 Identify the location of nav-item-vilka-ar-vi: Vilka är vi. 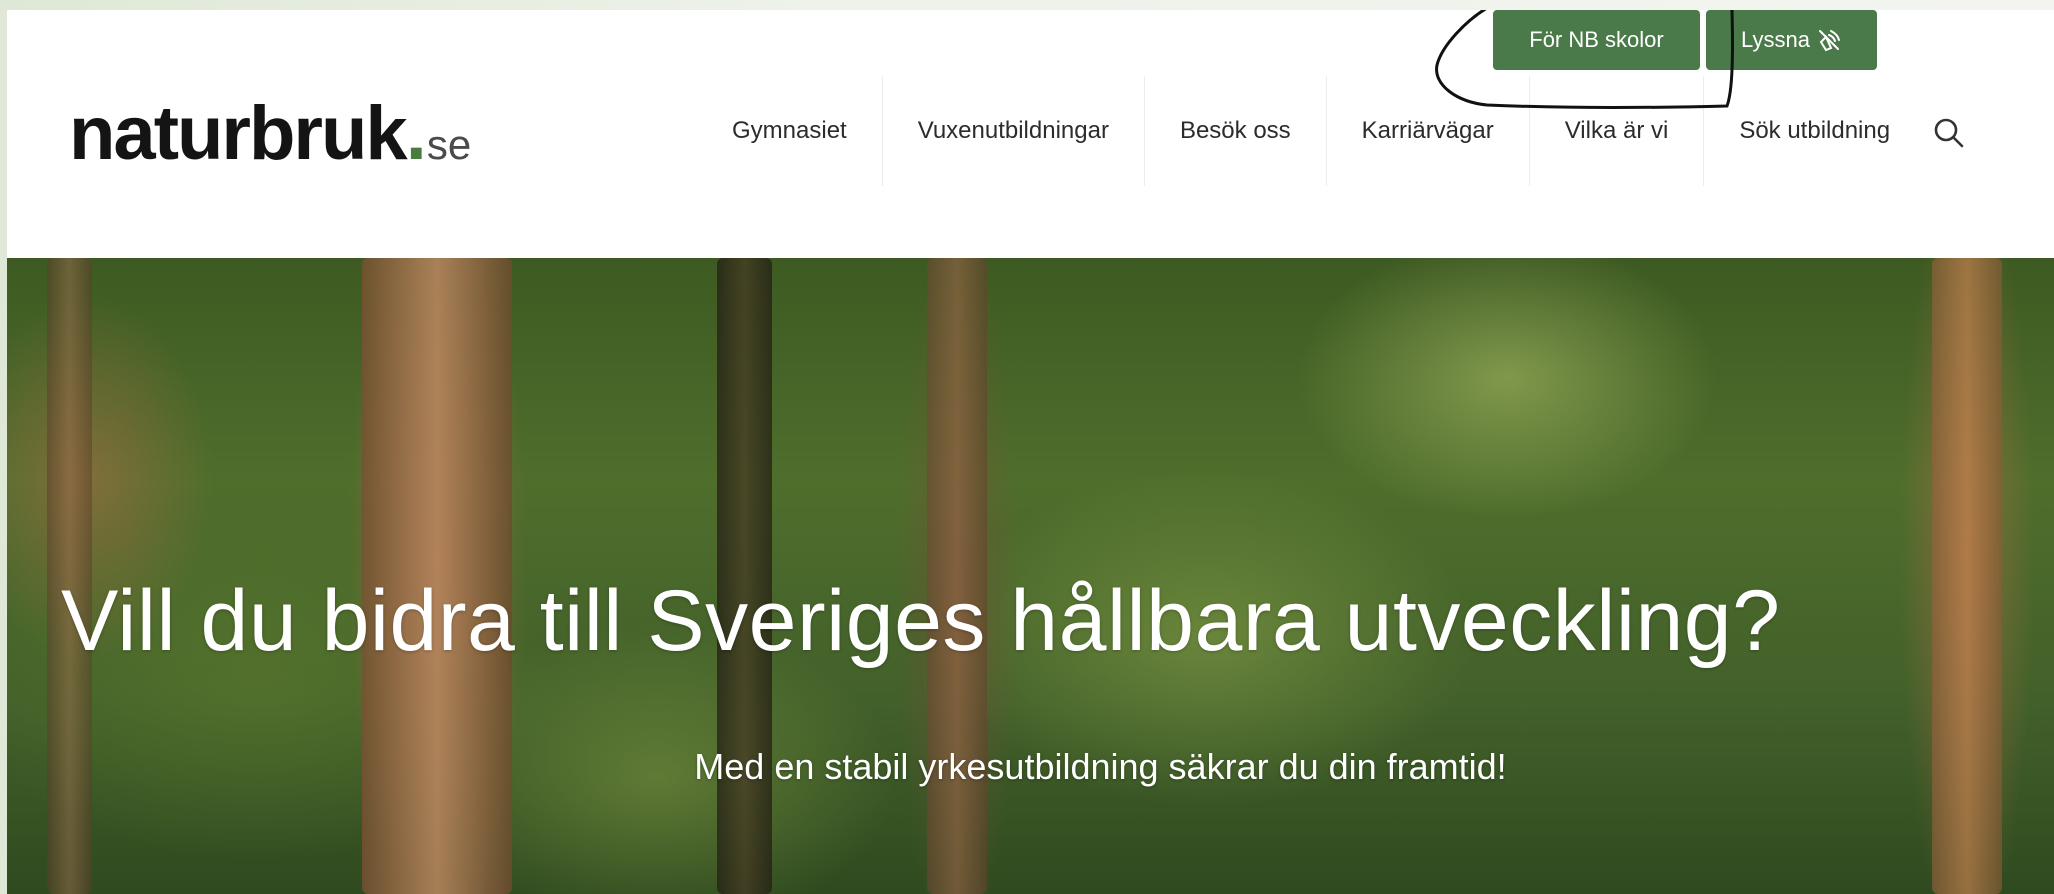
(1617, 131).